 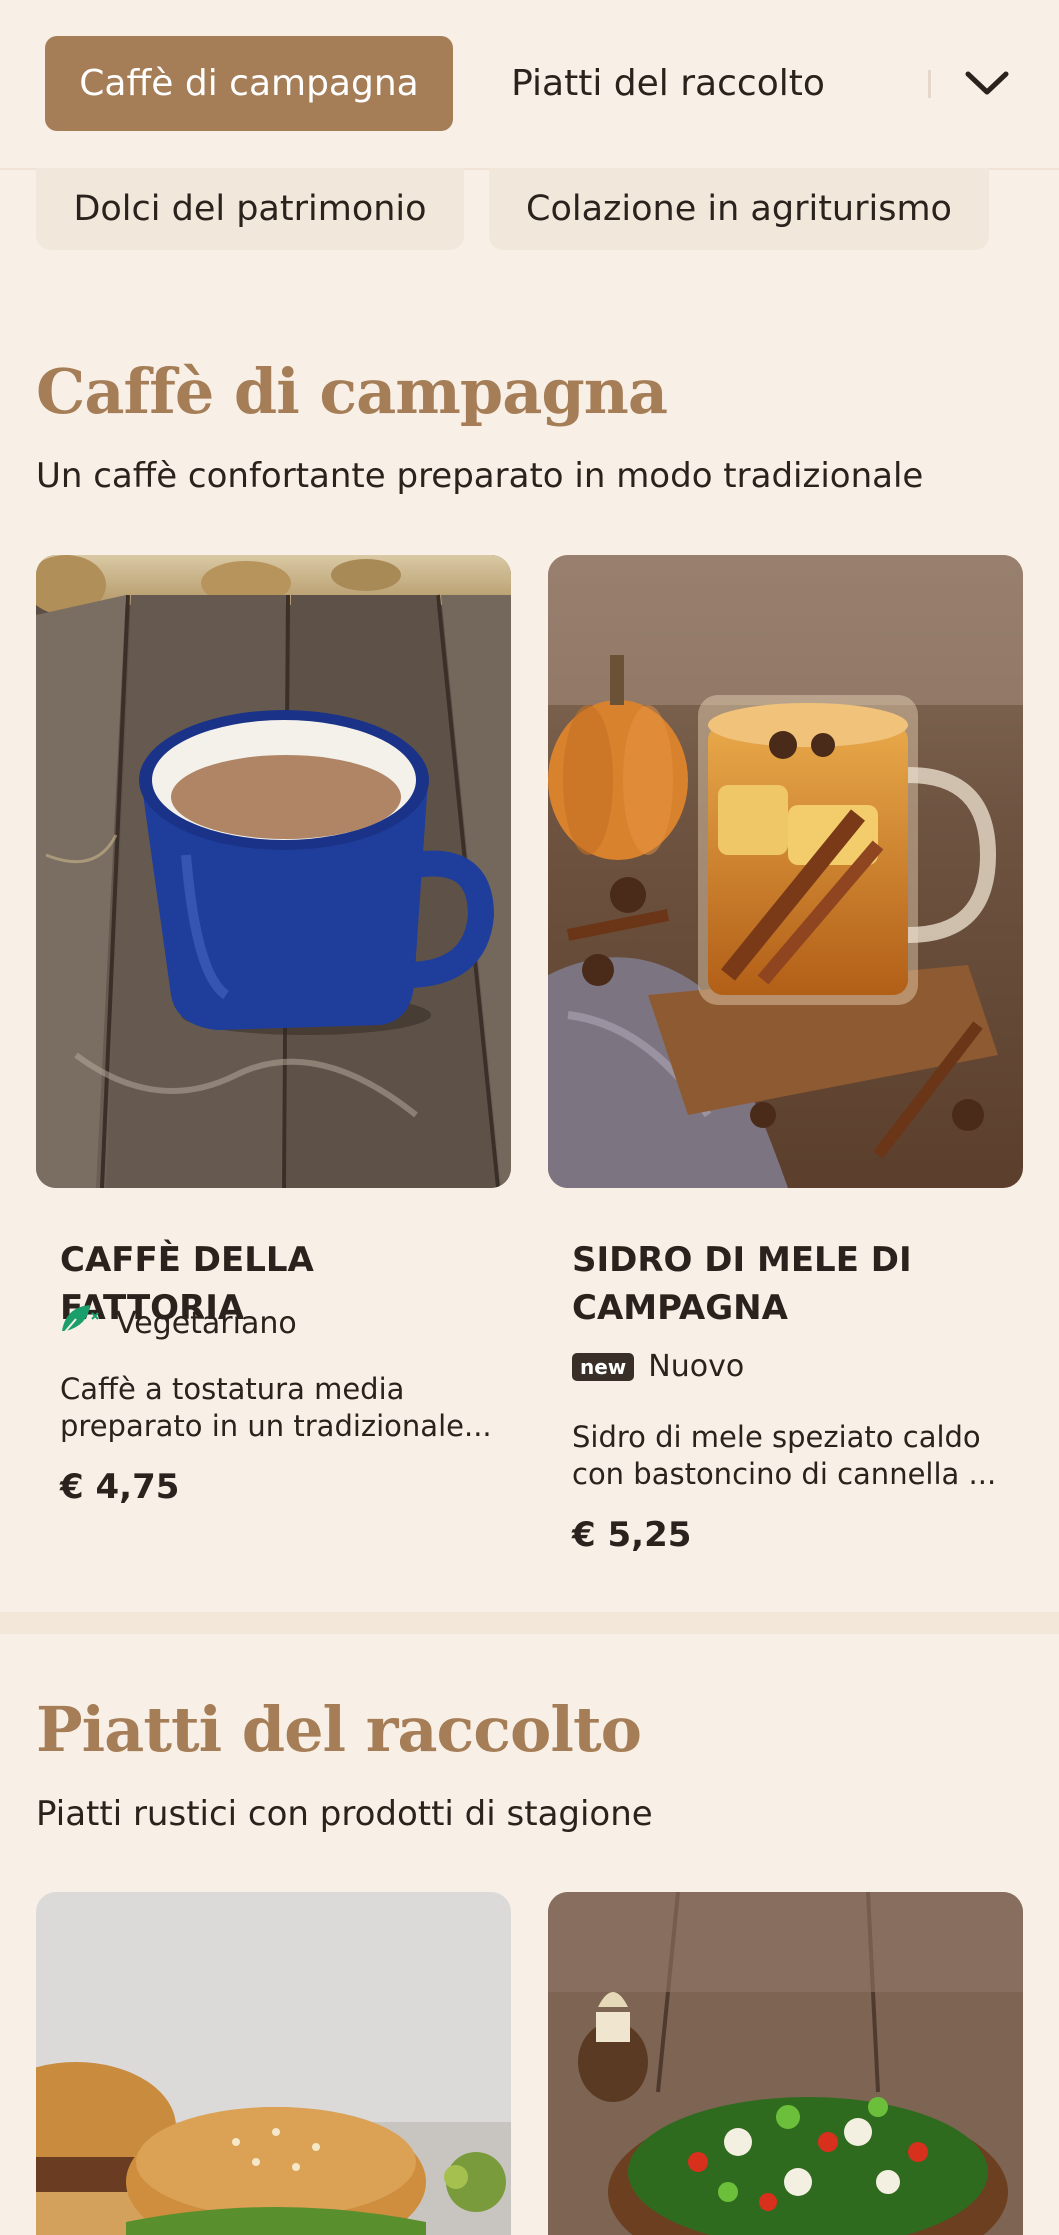 I want to click on badge-label: Nuovo, so click(x=696, y=1366).